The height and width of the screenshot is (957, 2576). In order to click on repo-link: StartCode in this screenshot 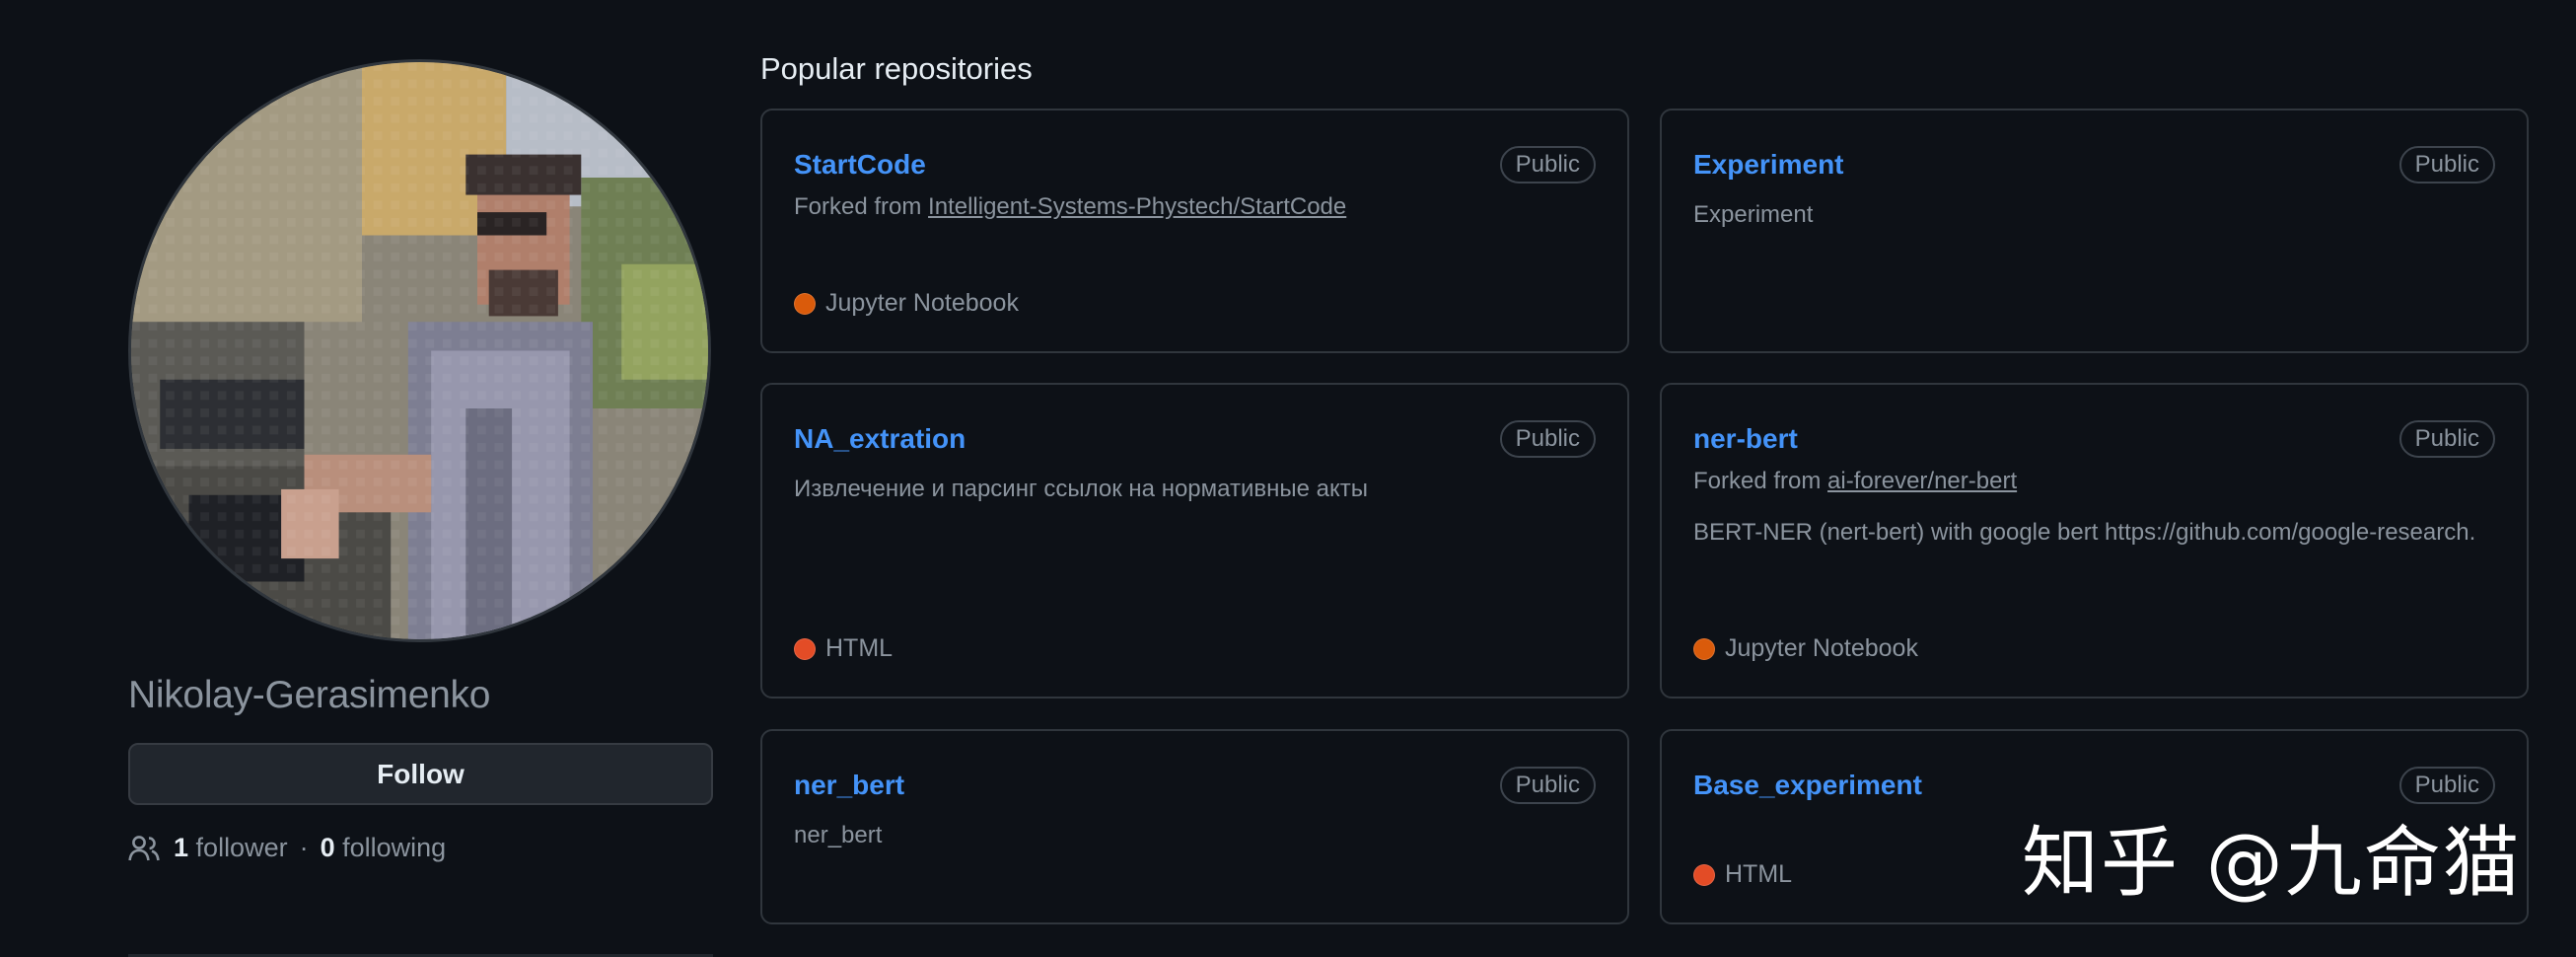, I will do `click(860, 165)`.